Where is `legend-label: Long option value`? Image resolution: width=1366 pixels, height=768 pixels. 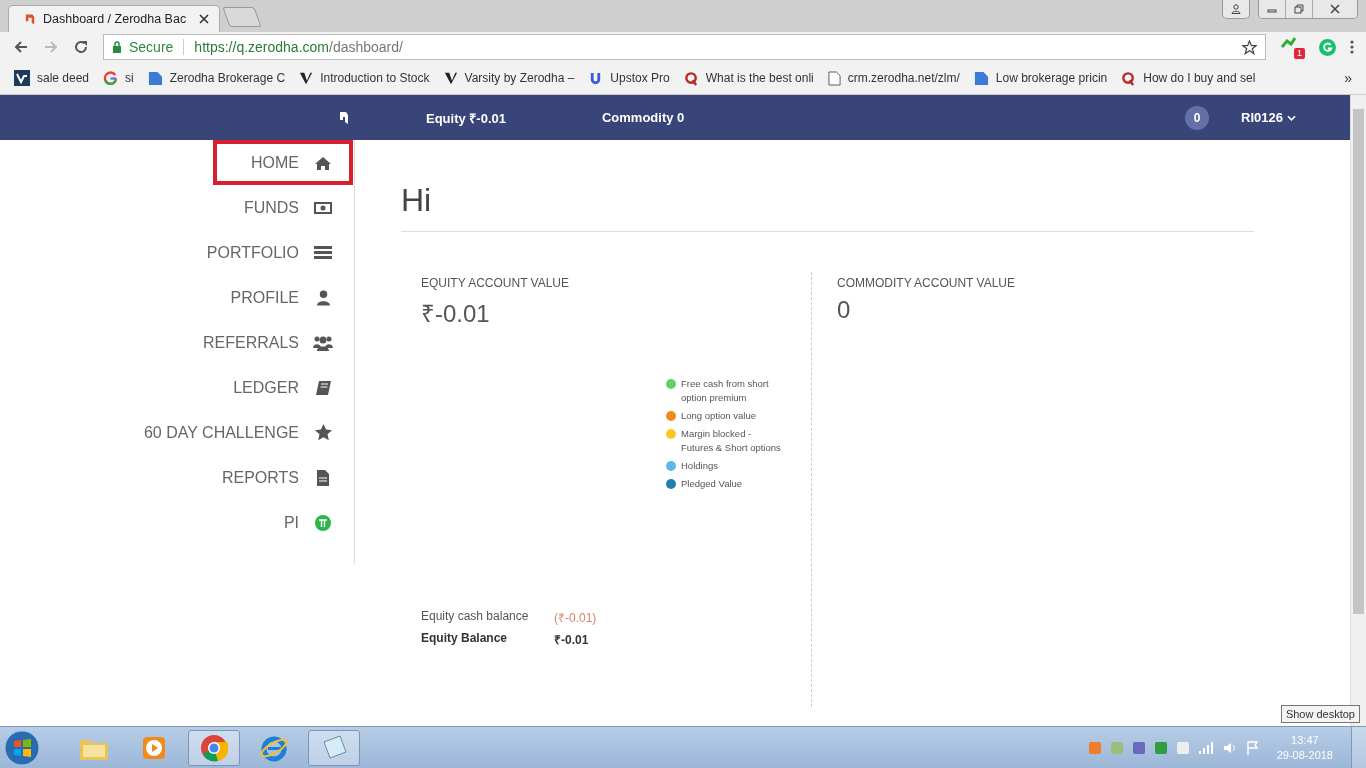
legend-label: Long option value is located at coordinates (719, 416).